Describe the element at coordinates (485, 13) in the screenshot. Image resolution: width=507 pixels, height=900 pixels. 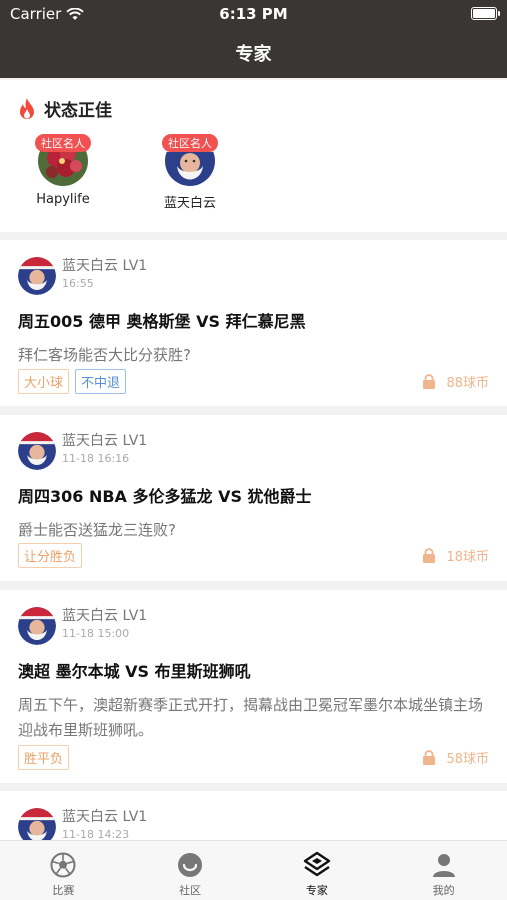
I see `battery-icon` at that location.